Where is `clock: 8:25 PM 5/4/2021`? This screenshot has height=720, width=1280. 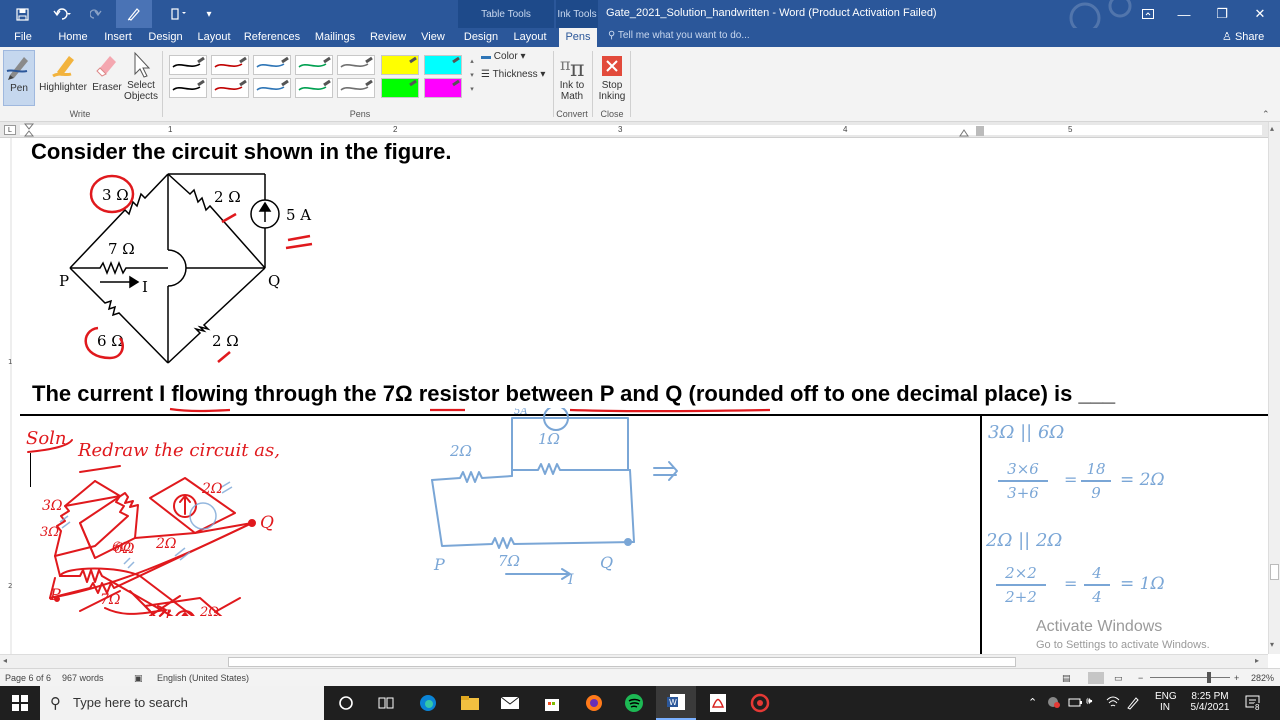
clock: 8:25 PM 5/4/2021 is located at coordinates (1210, 702).